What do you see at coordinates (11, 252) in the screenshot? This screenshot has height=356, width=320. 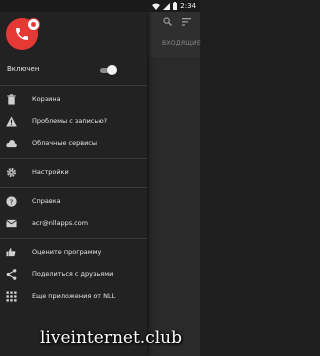 I see `thumbs-icon` at bounding box center [11, 252].